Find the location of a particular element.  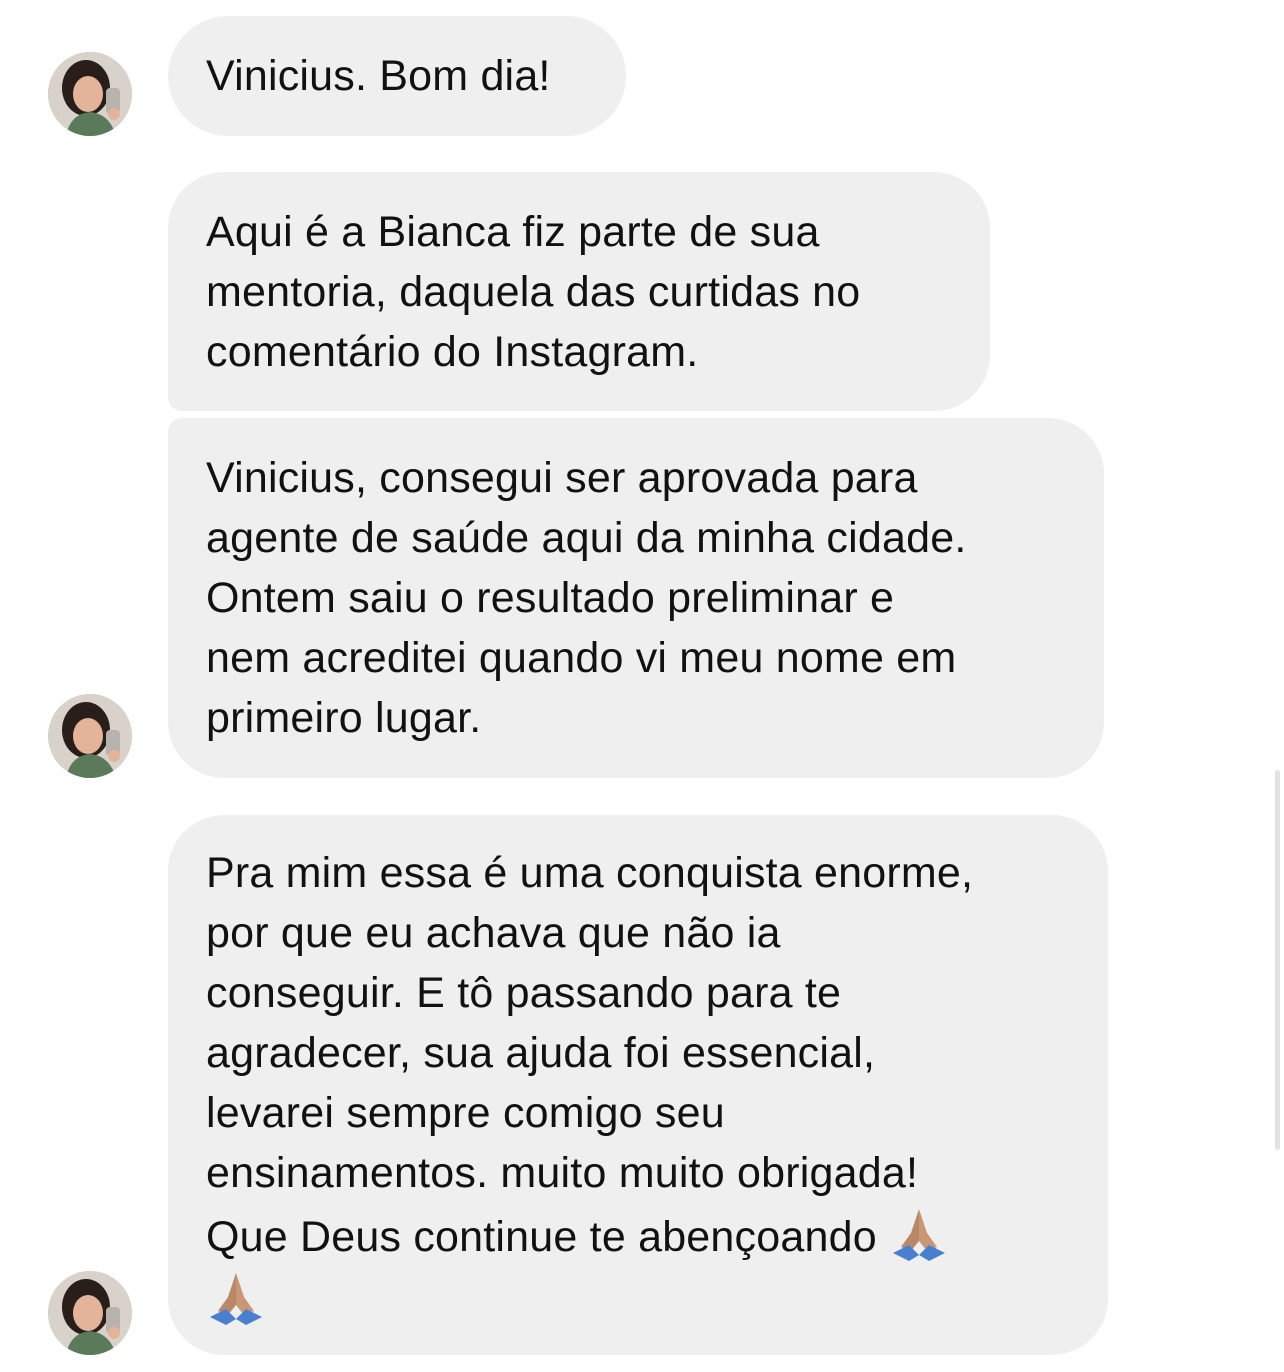

message-text: agente de saúde aqui da minha cidade. is located at coordinates (586, 538).